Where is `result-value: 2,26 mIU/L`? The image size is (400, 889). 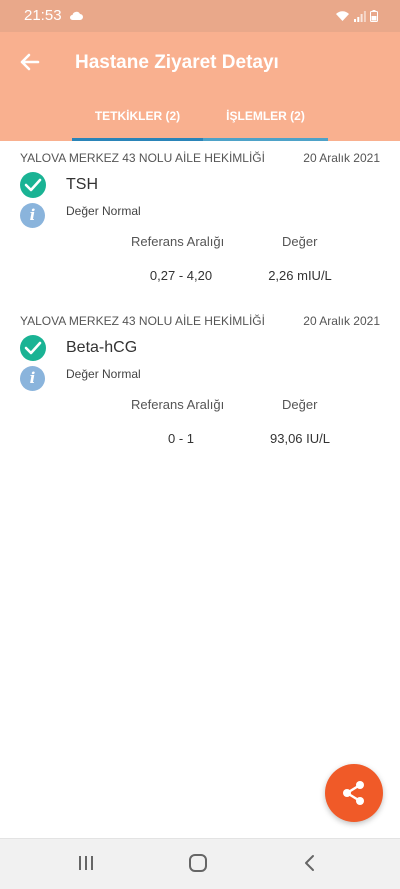
result-value: 2,26 mIU/L is located at coordinates (300, 275).